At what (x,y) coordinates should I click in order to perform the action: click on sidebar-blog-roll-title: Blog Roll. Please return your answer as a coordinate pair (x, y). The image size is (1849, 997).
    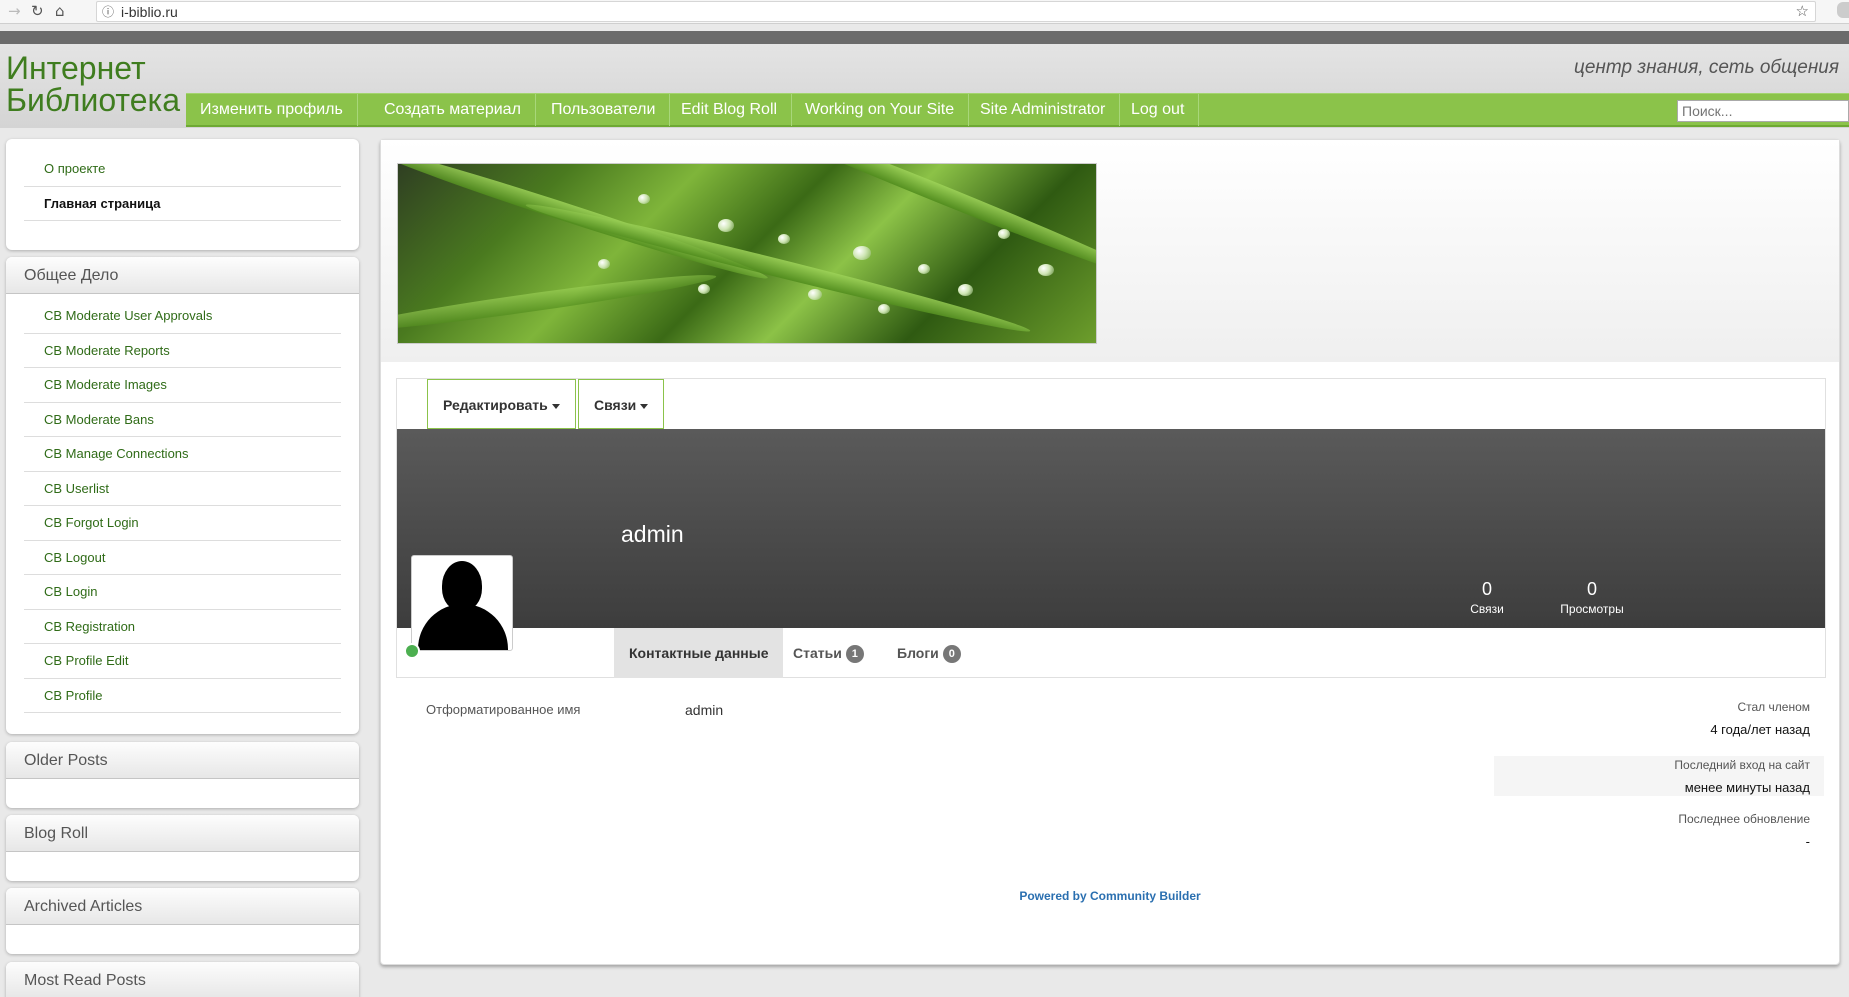
    Looking at the image, I should click on (182, 833).